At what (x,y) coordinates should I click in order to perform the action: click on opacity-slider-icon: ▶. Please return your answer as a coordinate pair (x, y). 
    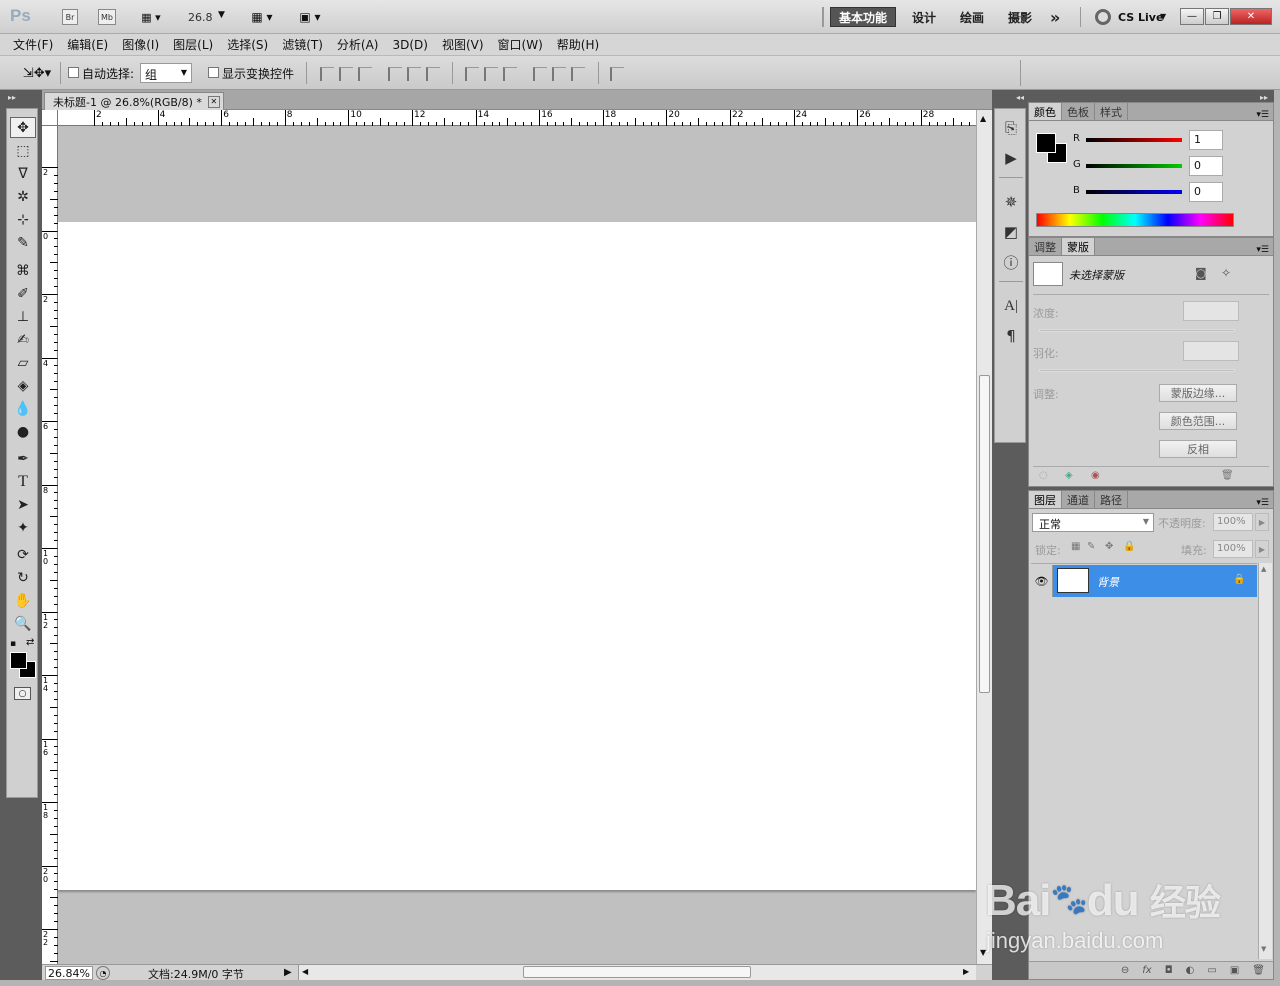
    Looking at the image, I should click on (1262, 522).